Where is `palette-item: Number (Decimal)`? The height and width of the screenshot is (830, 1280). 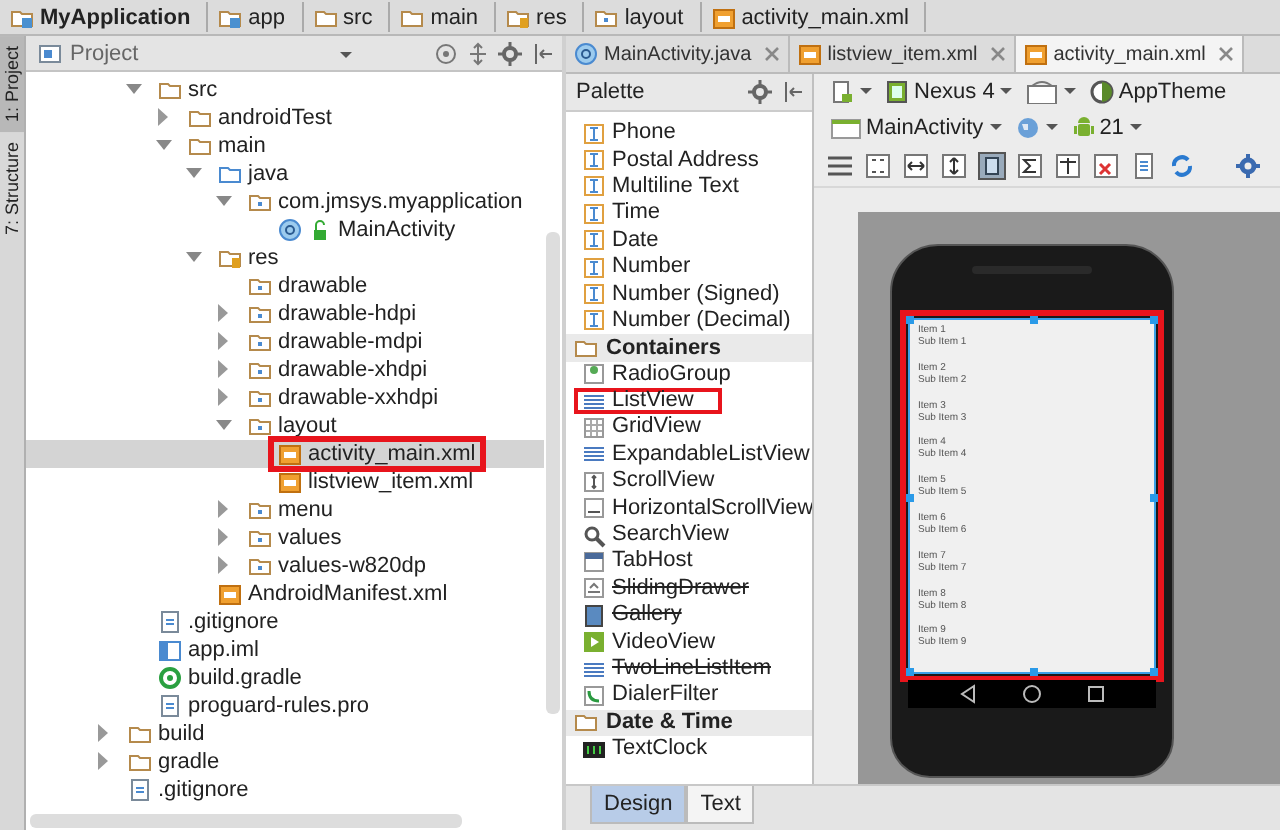
palette-item: Number (Decimal) is located at coordinates (686, 321).